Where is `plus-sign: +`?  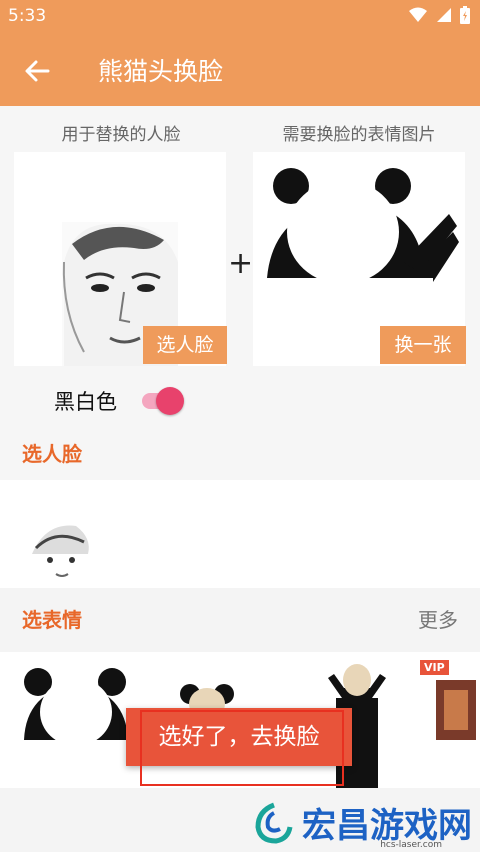
plus-sign: + is located at coordinates (241, 263).